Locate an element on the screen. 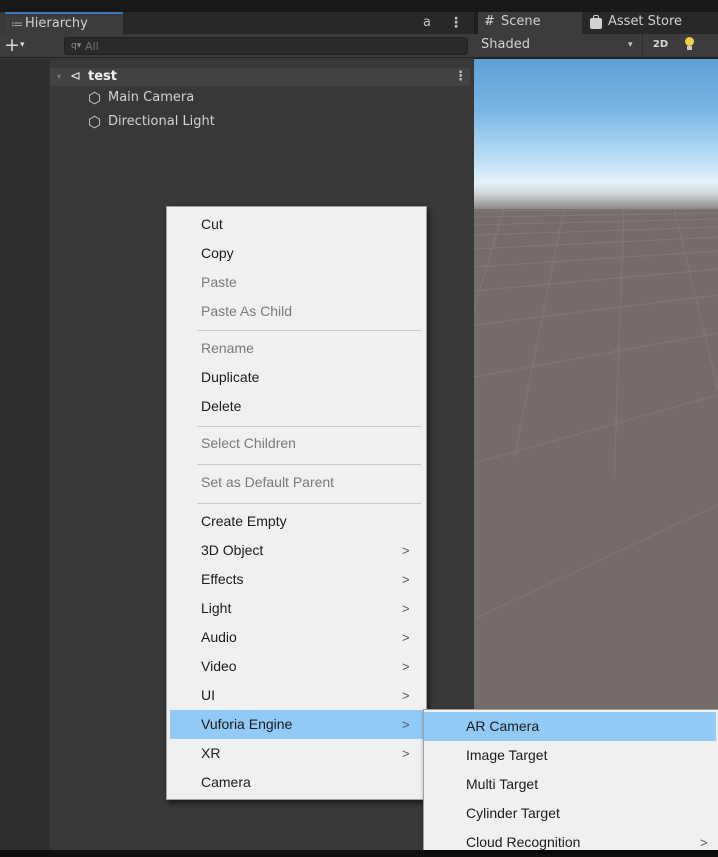 This screenshot has height=857, width=718. lock-icon: a is located at coordinates (427, 23).